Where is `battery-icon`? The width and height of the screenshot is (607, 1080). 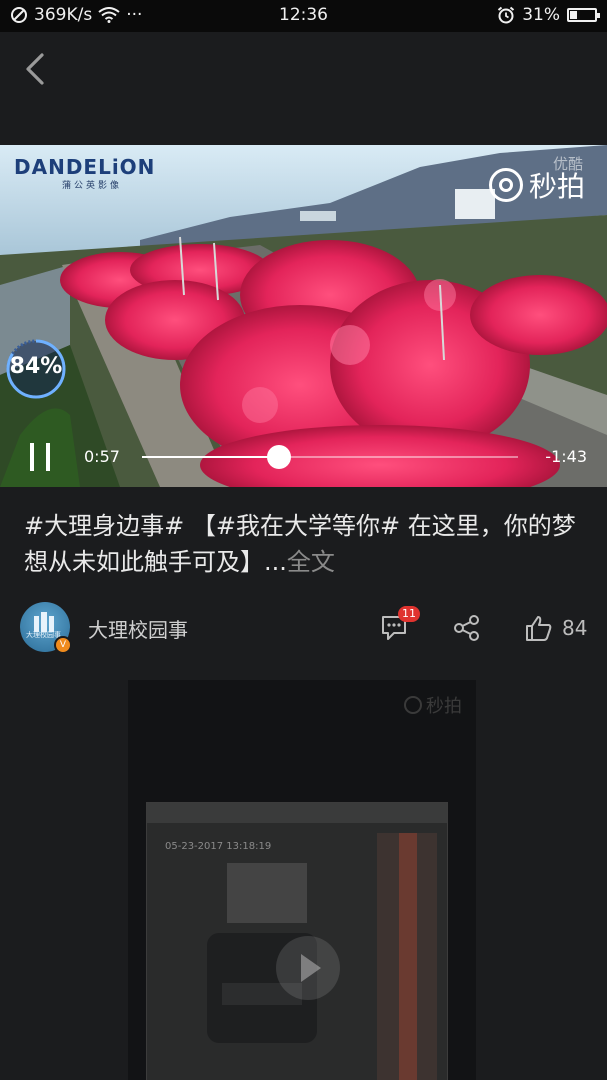 battery-icon is located at coordinates (583, 15).